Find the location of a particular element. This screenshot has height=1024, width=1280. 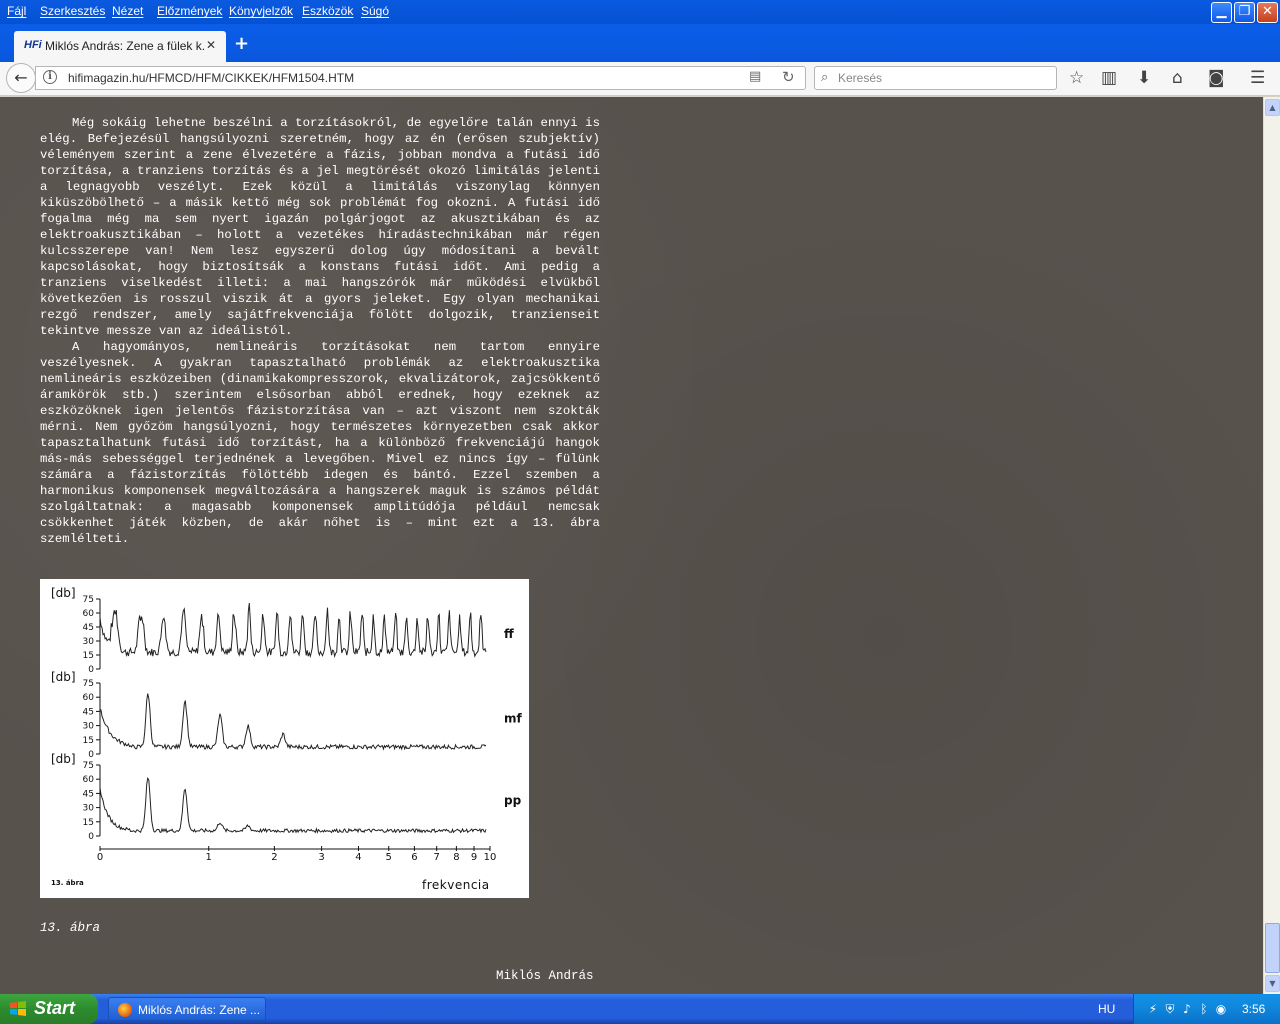

panel-label: pp is located at coordinates (513, 801).